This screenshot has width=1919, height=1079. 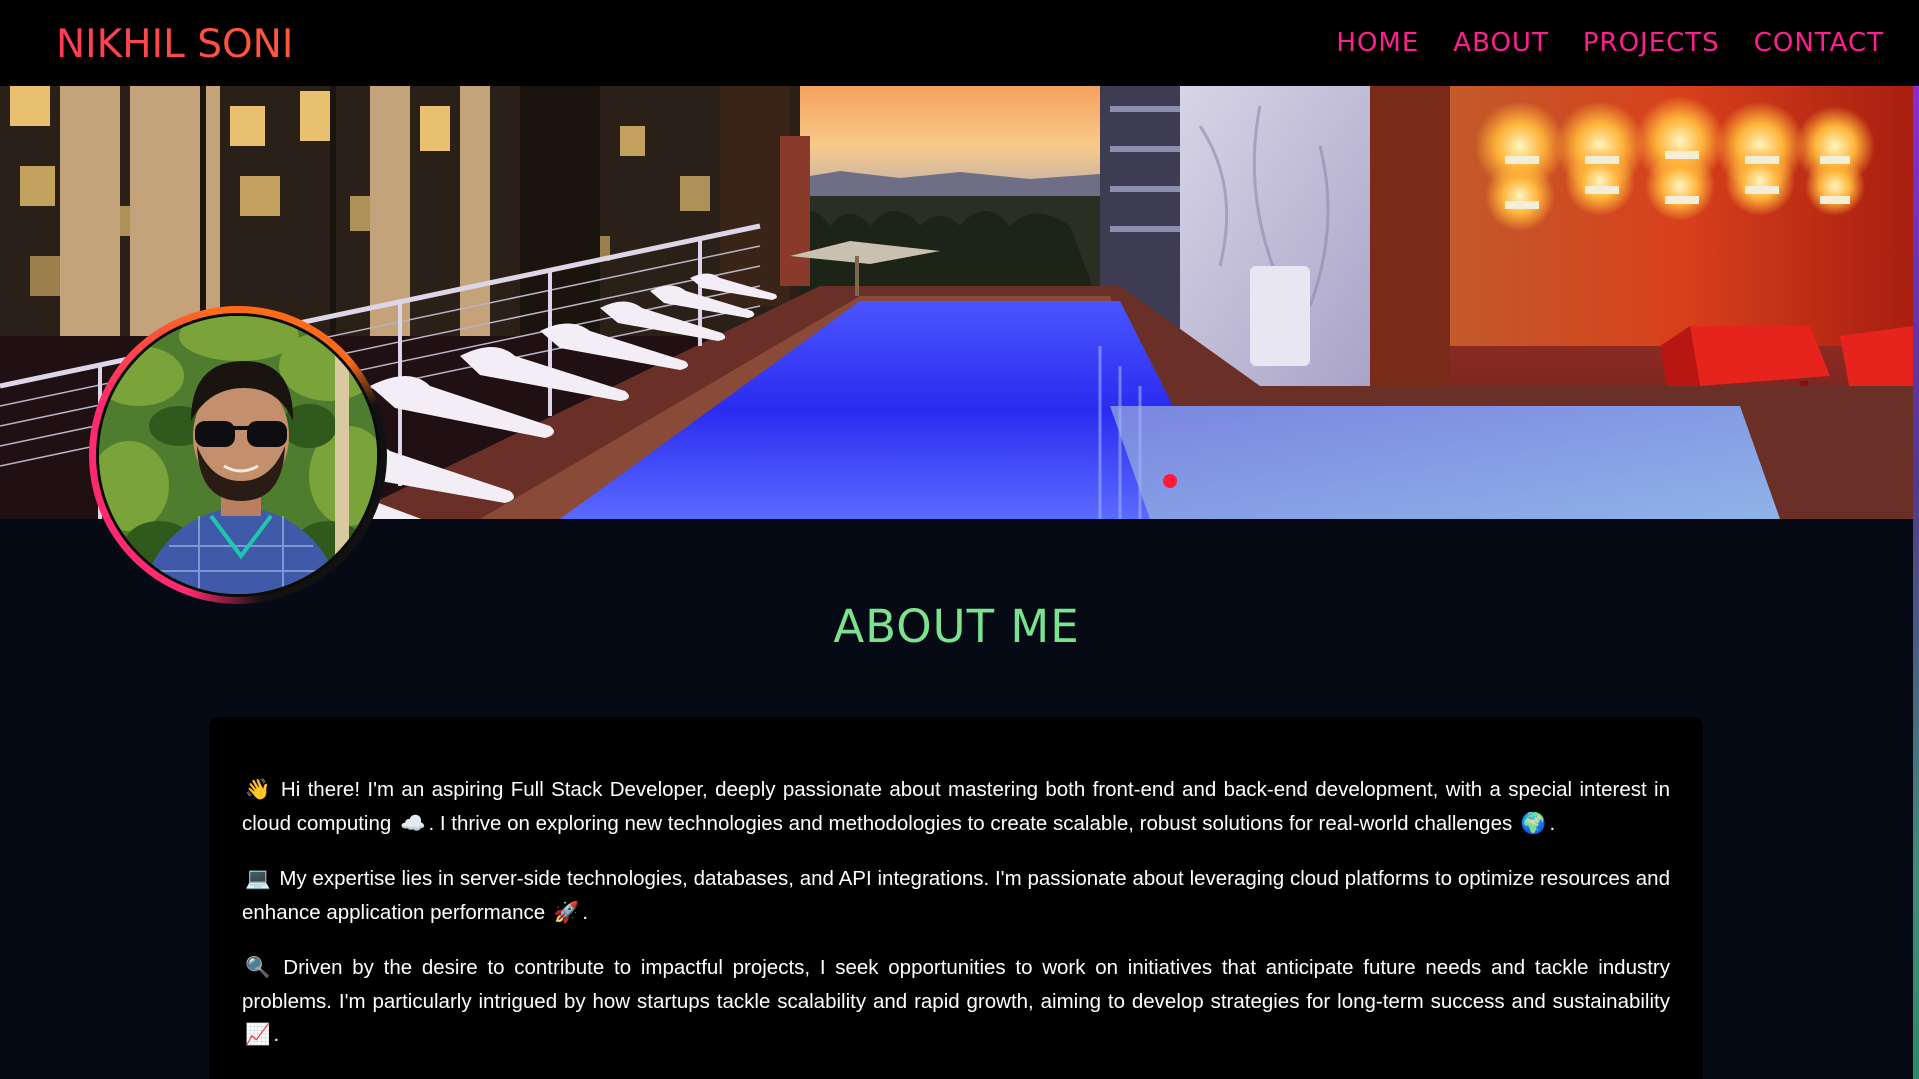 I want to click on profile-avatar, so click(x=238, y=455).